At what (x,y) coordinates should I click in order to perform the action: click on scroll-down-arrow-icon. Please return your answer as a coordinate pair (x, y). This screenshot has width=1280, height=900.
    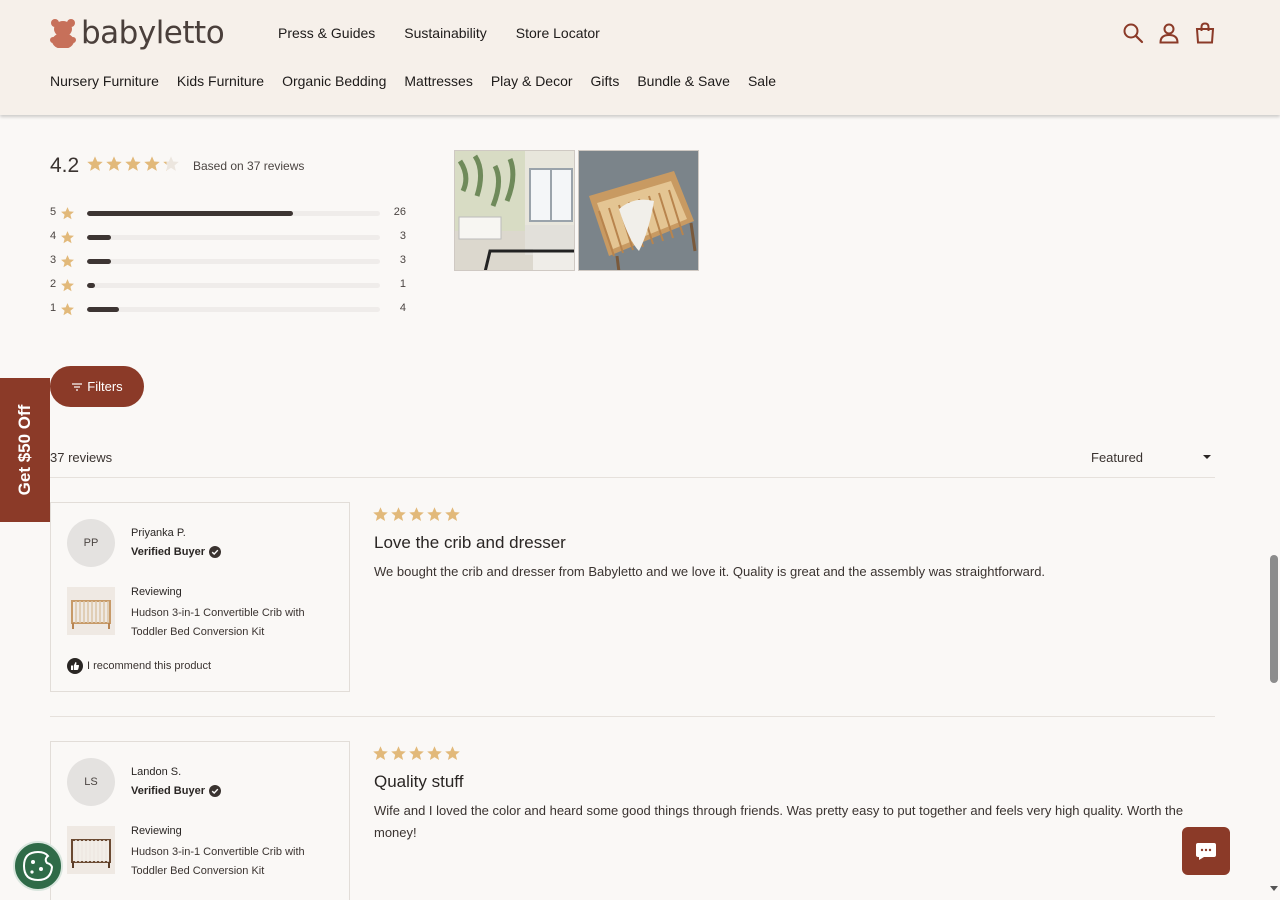
    Looking at the image, I should click on (1274, 888).